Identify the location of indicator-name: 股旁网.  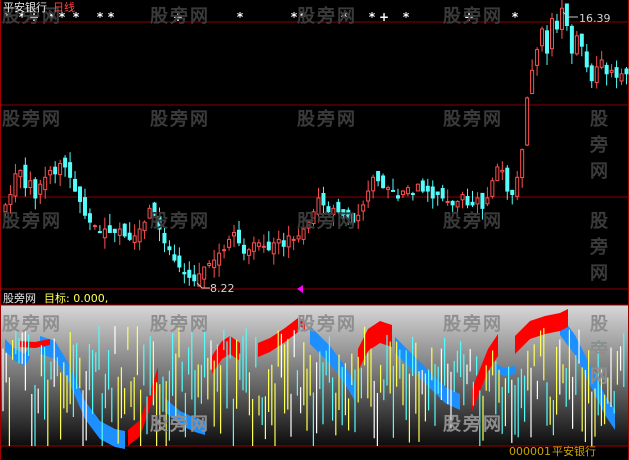
(19, 298).